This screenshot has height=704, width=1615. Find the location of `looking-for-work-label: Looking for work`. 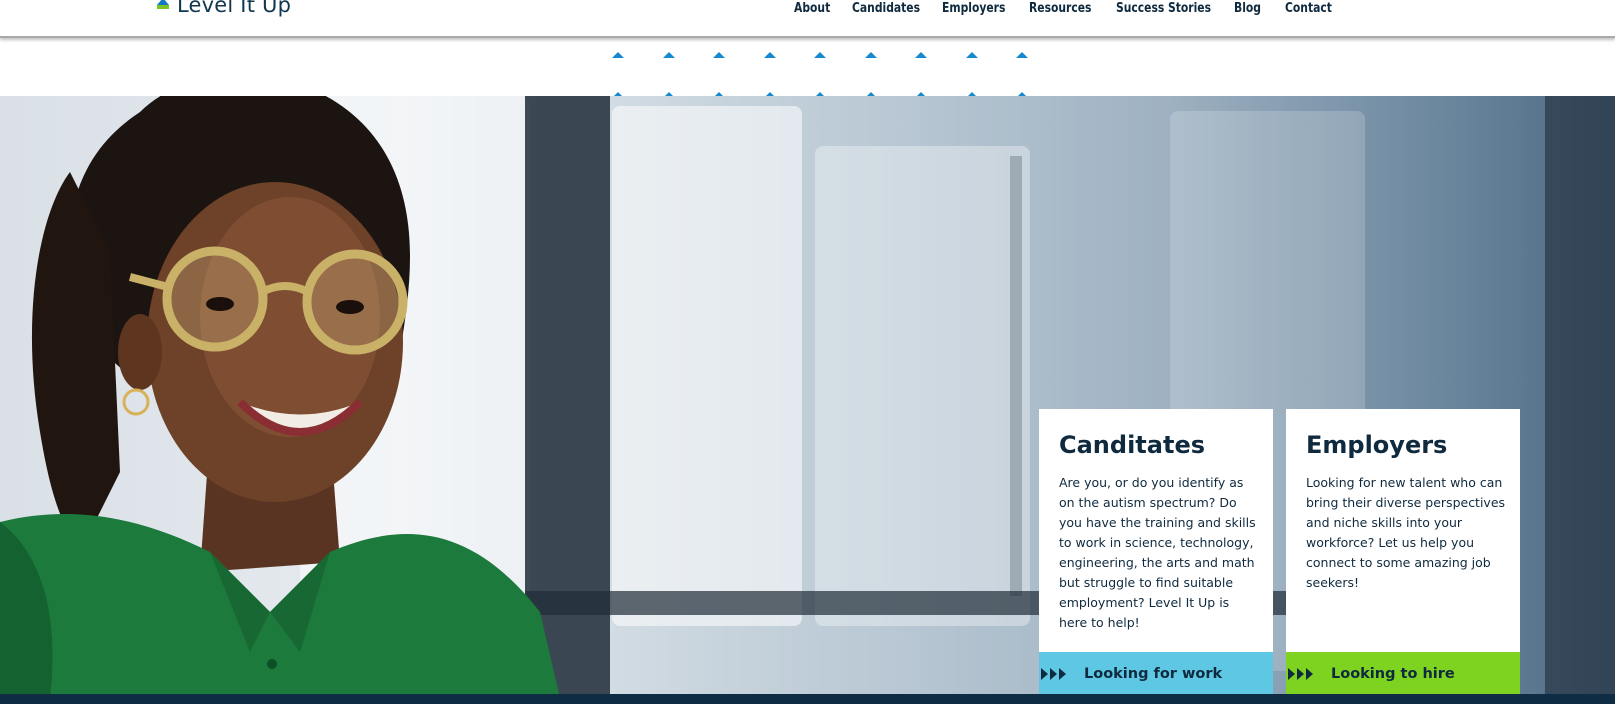

looking-for-work-label: Looking for work is located at coordinates (1153, 673).